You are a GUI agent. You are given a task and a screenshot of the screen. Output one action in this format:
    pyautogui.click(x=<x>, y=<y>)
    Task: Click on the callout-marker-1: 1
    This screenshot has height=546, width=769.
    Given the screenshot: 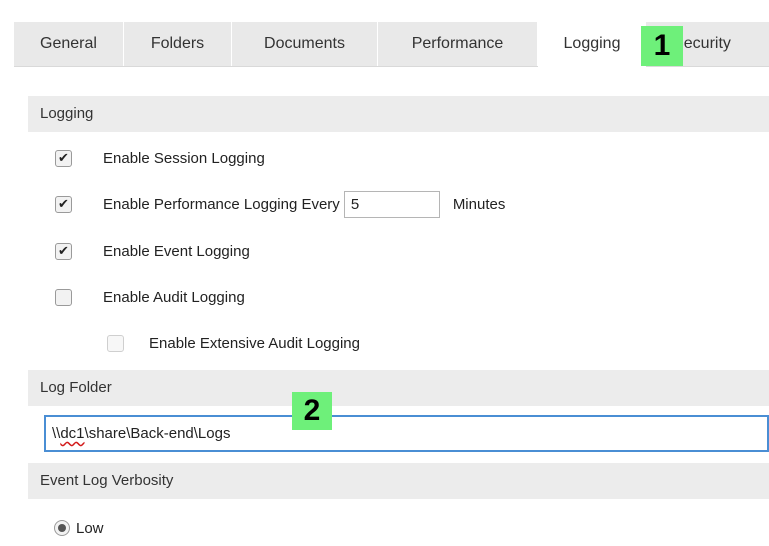 What is the action you would take?
    pyautogui.click(x=662, y=46)
    